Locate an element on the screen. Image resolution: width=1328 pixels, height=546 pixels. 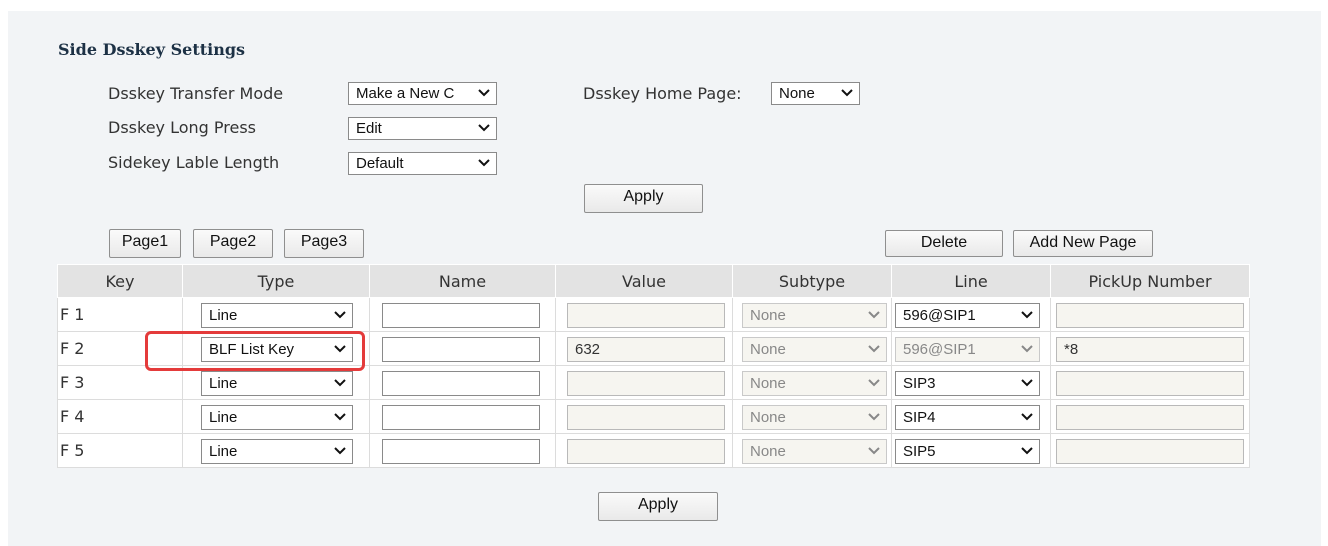
delete-page-button: Delete is located at coordinates (944, 243).